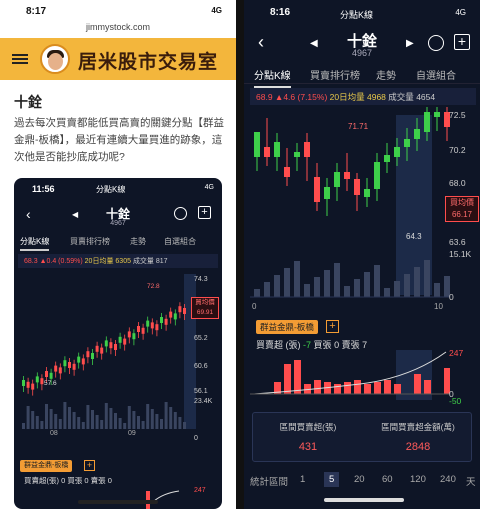 Image resolution: width=480 pixels, height=509 pixels. I want to click on add-broker-icon: +, so click(332, 326).